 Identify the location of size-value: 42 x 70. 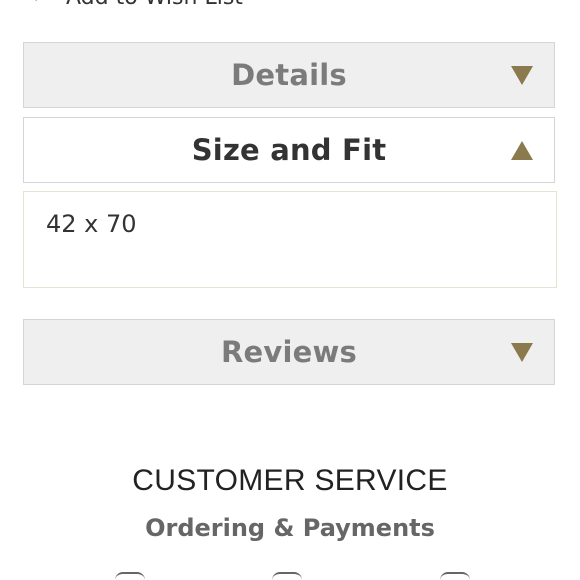
(91, 224).